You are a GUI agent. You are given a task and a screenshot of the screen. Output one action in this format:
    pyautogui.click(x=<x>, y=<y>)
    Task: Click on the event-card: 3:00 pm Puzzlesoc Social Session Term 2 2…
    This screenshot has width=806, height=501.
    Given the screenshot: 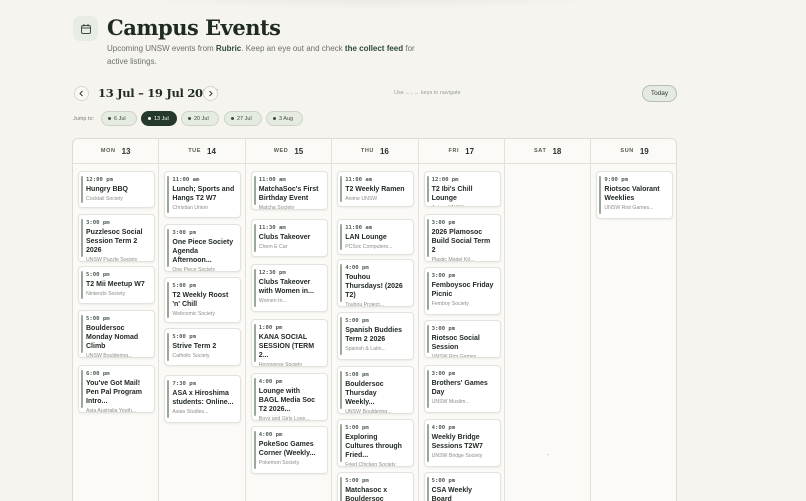 What is the action you would take?
    pyautogui.click(x=116, y=238)
    